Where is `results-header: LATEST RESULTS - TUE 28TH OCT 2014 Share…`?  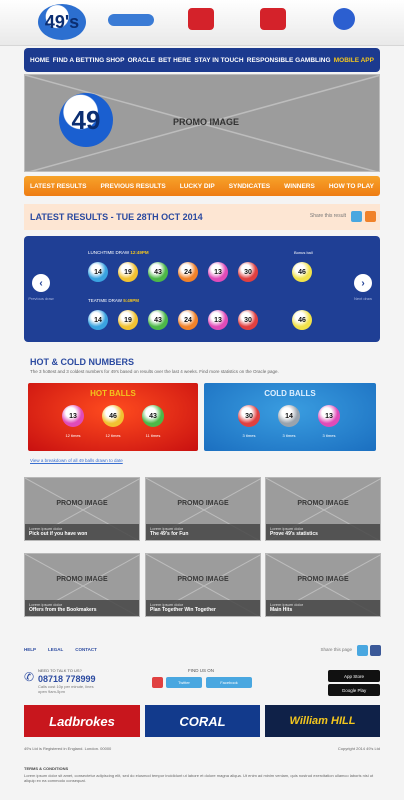
results-header: LATEST RESULTS - TUE 28TH OCT 2014 Share… is located at coordinates (202, 217).